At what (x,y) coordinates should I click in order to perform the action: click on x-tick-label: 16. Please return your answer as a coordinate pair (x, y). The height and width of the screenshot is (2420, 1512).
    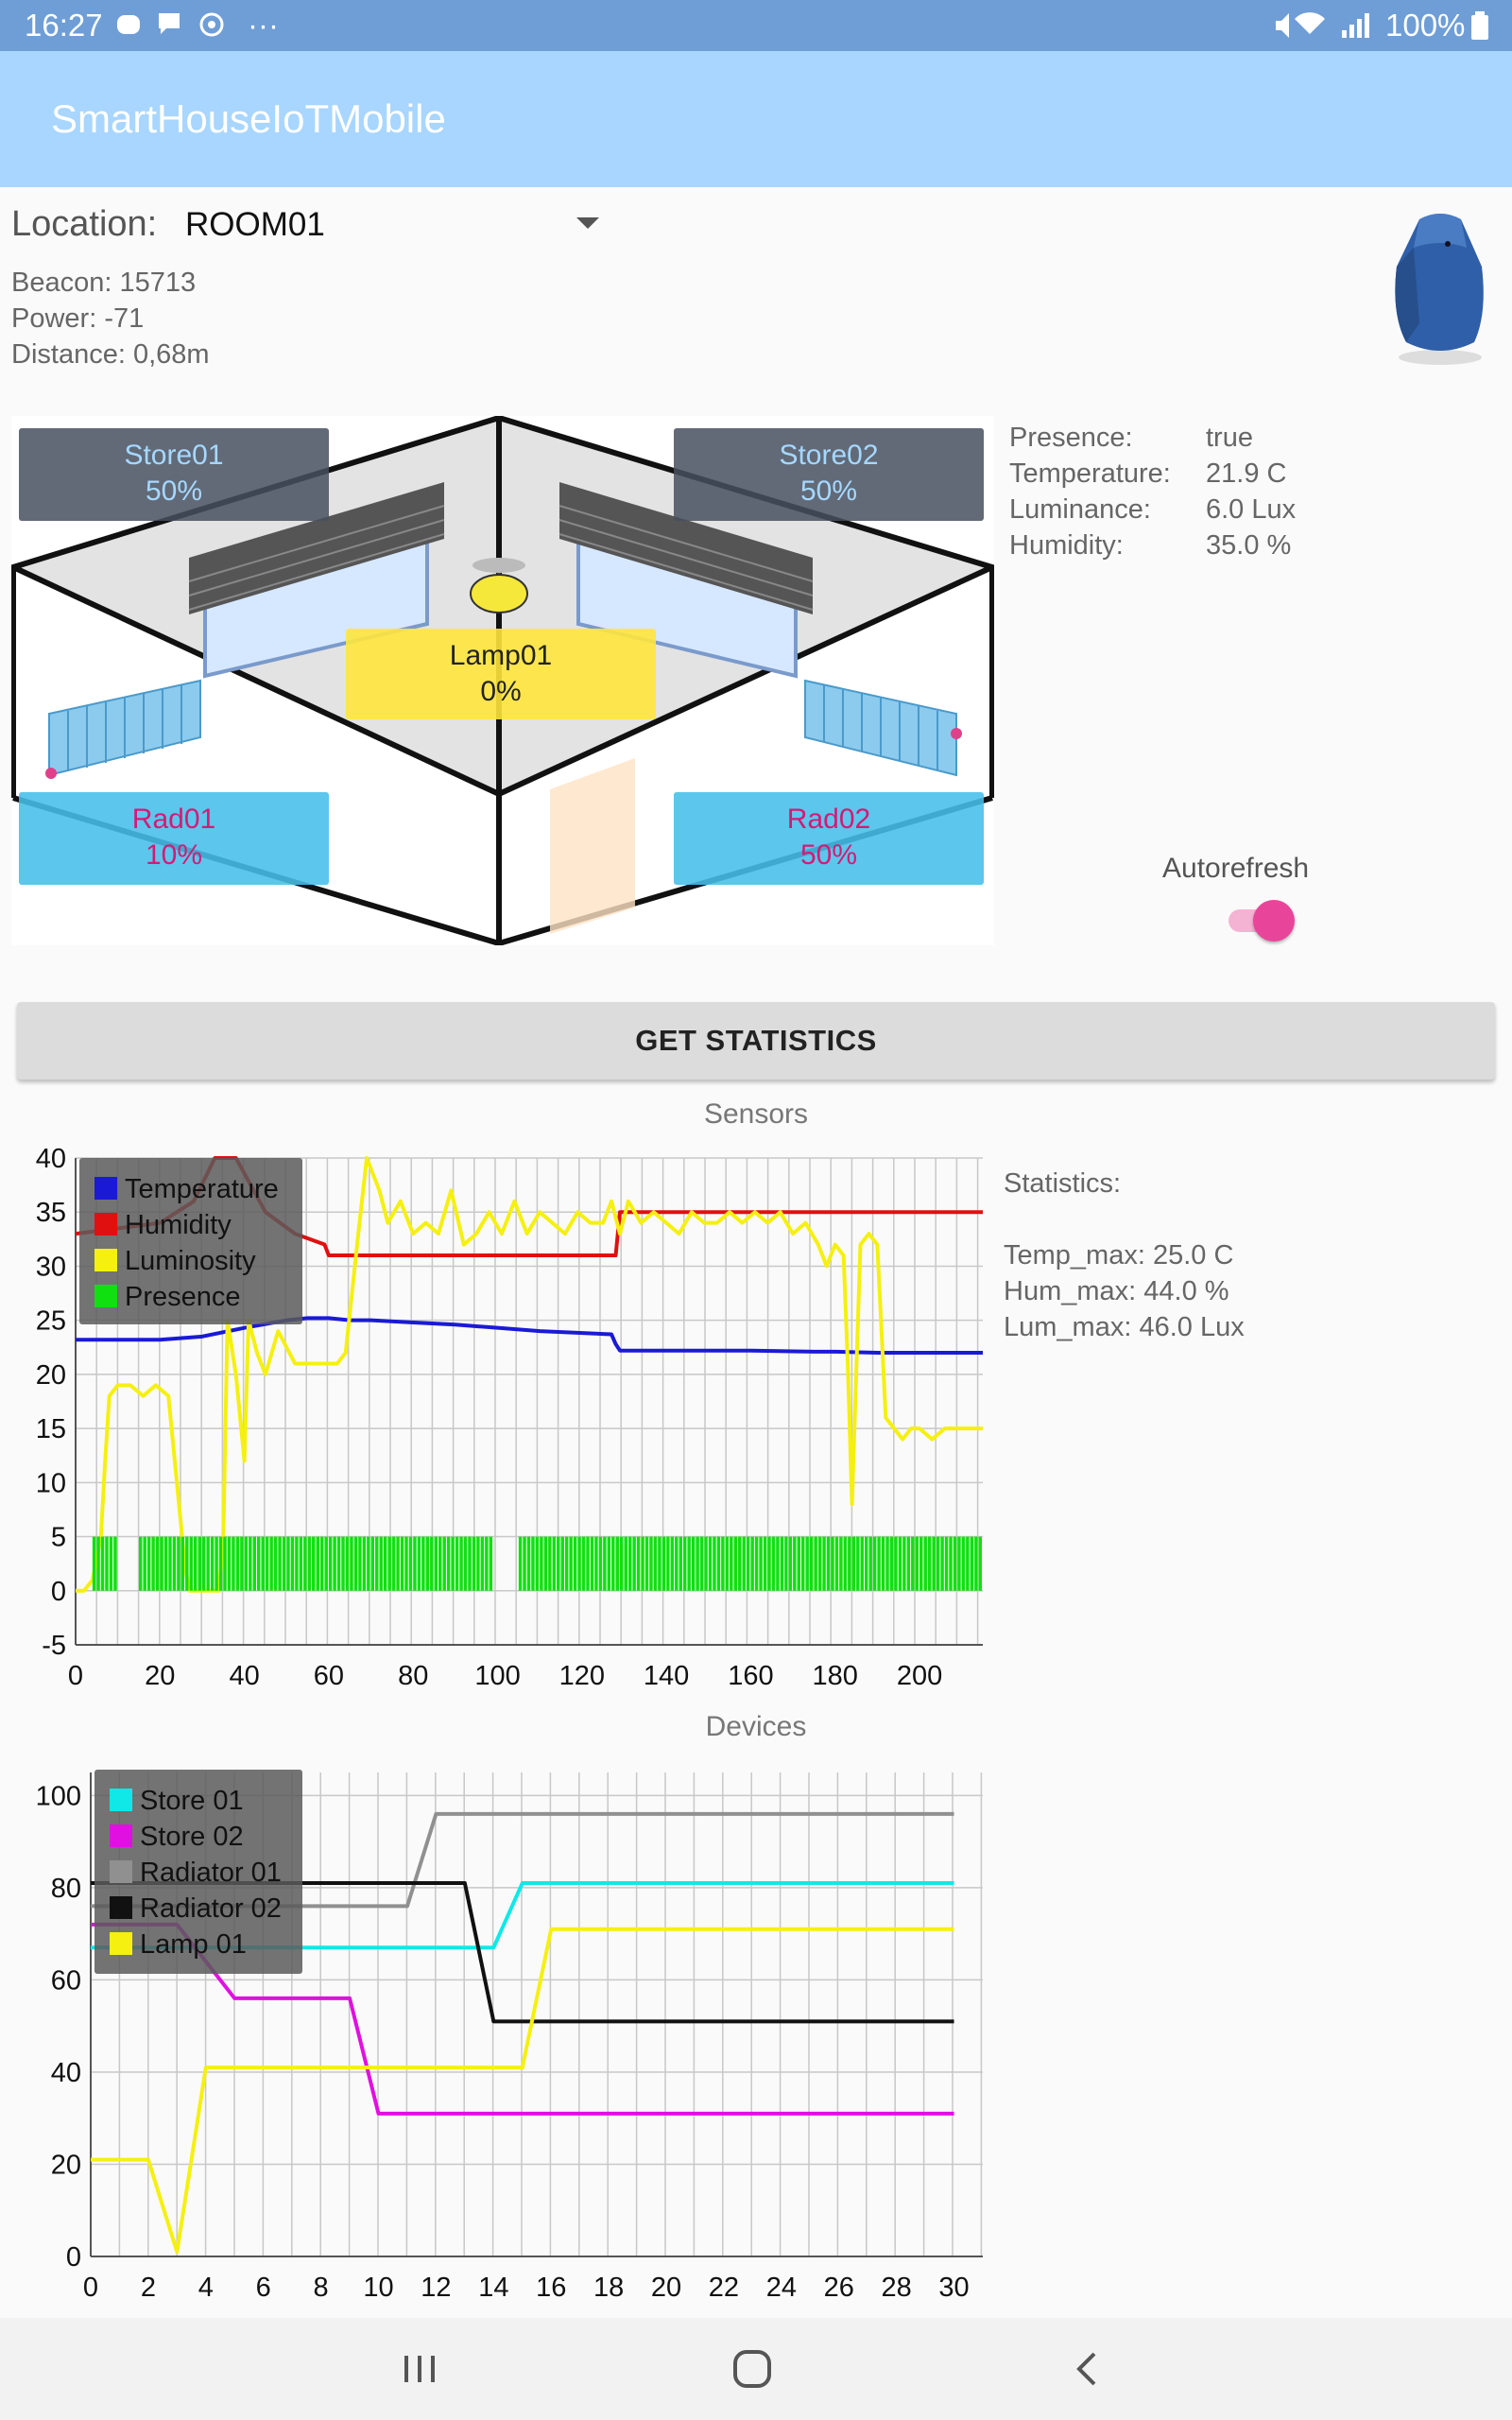
    Looking at the image, I should click on (551, 2288).